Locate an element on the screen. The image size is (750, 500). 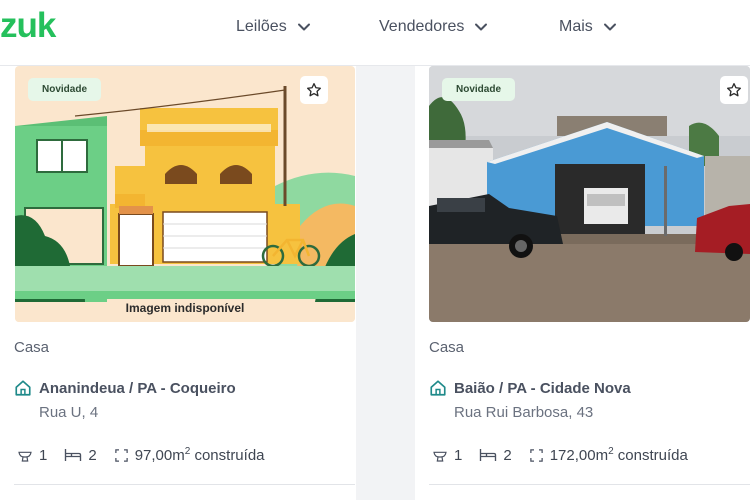
nav-mais: Mais is located at coordinates (588, 27).